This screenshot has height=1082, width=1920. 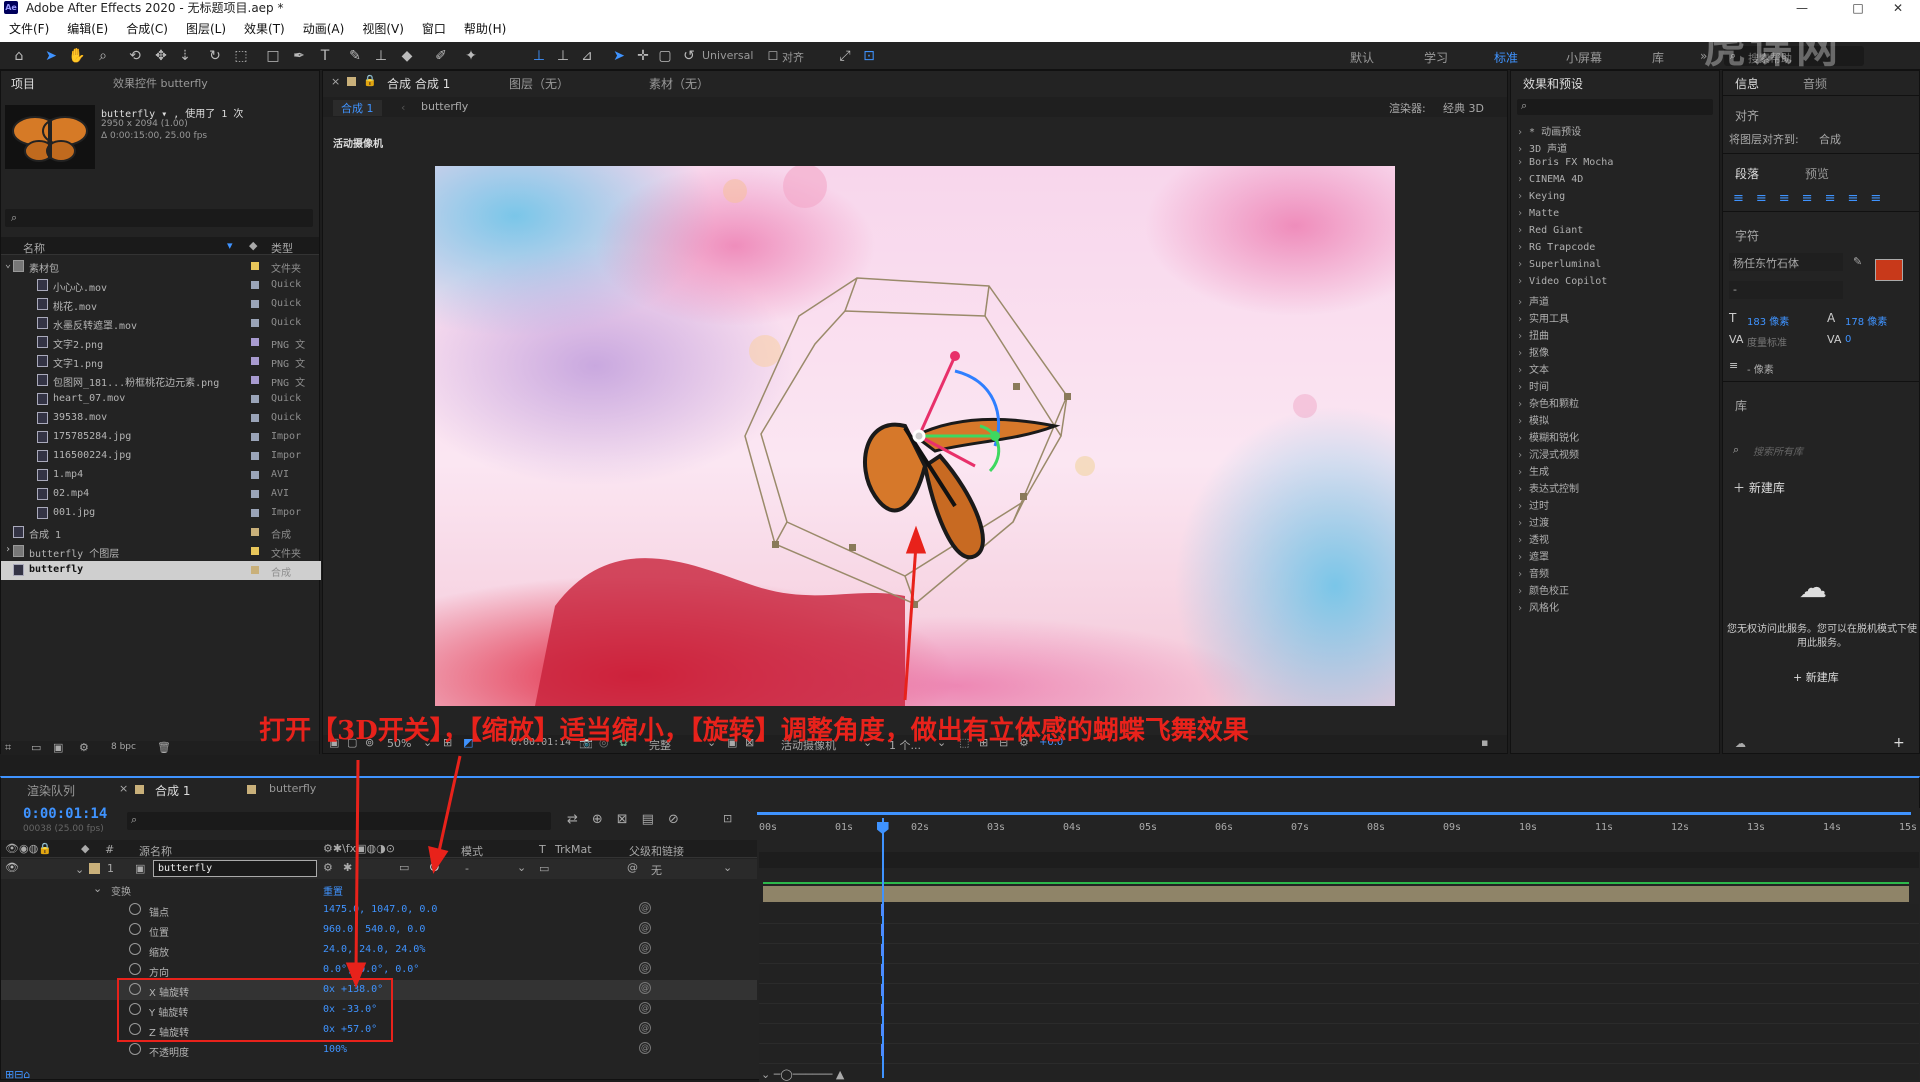 What do you see at coordinates (1584, 57) in the screenshot?
I see `workspace-small-screen: 小屏幕` at bounding box center [1584, 57].